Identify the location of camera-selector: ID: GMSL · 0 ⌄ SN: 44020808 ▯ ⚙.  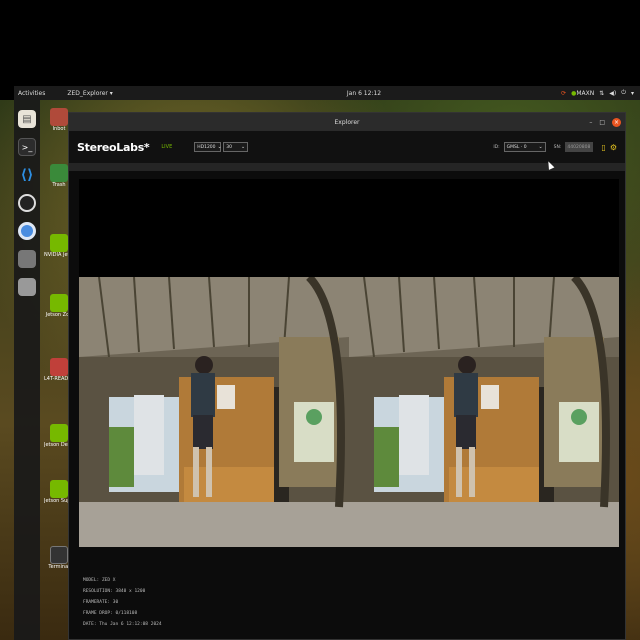
(555, 147).